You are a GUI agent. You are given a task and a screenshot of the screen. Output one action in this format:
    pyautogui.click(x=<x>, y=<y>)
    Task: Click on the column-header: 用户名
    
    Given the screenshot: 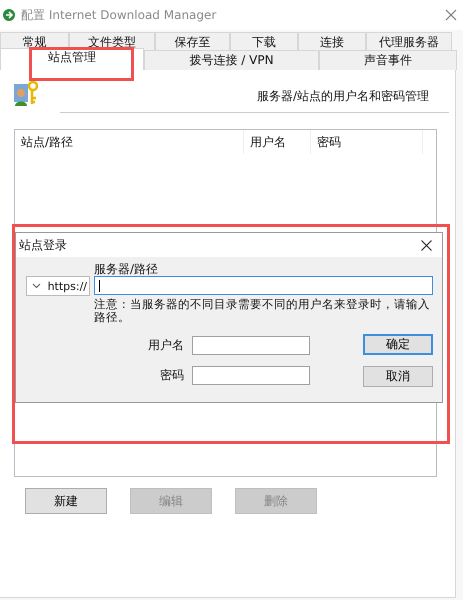 What is the action you would take?
    pyautogui.click(x=277, y=142)
    